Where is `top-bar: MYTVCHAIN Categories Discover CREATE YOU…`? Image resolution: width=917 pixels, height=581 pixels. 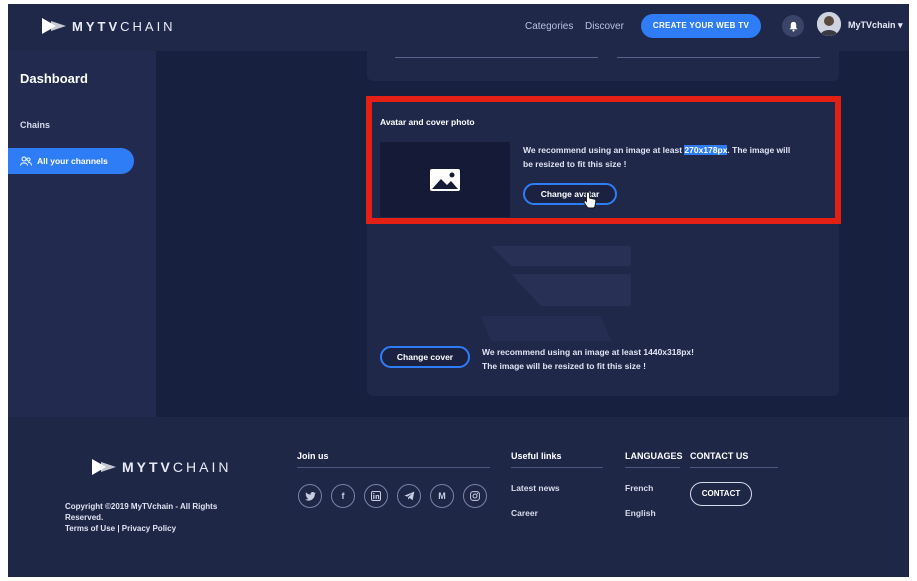
top-bar: MYTVCHAIN Categories Discover CREATE YOU… is located at coordinates (458, 27).